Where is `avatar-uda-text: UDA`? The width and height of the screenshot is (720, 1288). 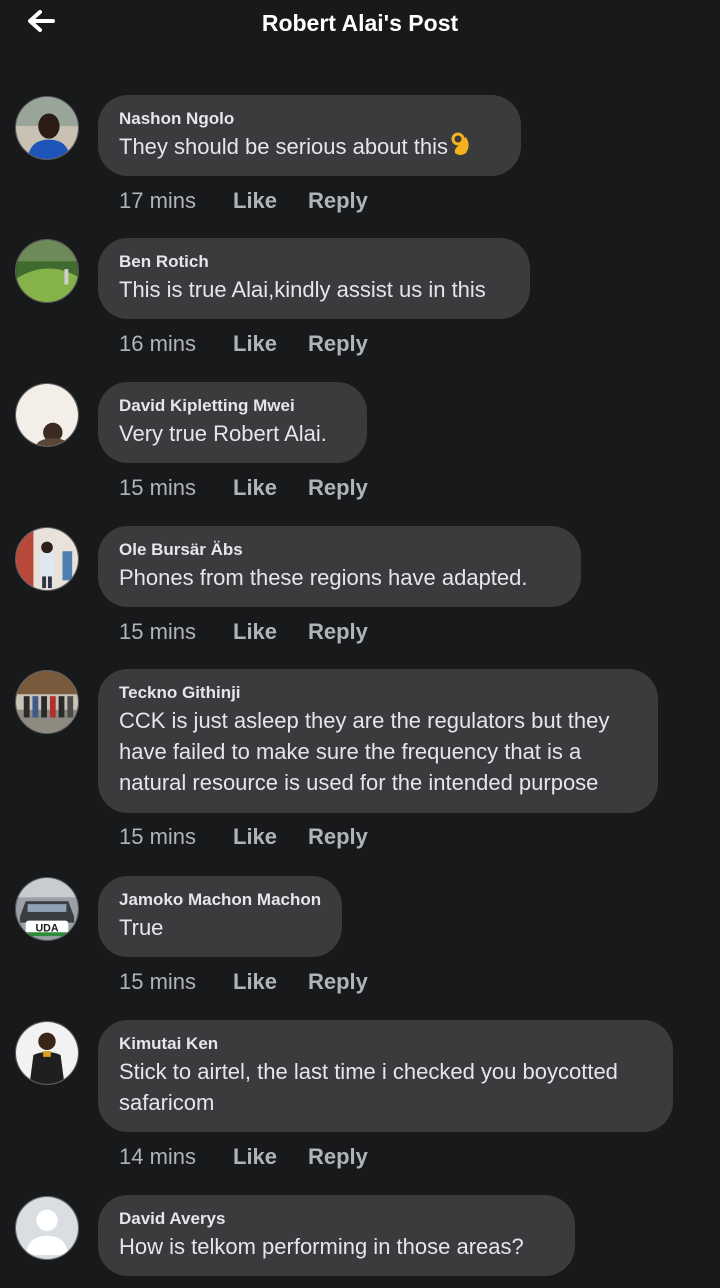 avatar-uda-text: UDA is located at coordinates (46, 928).